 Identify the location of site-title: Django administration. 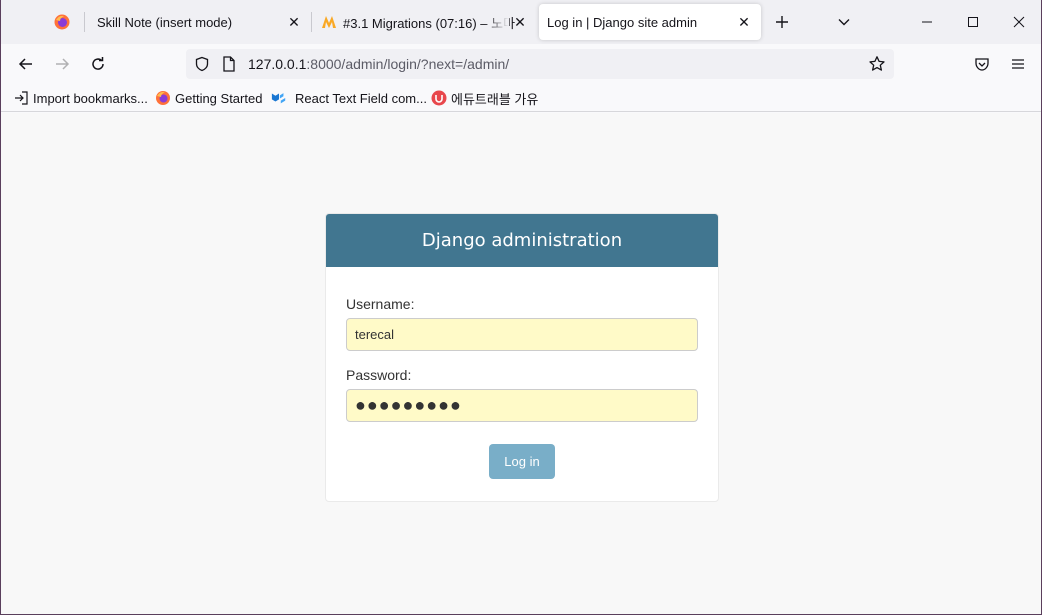
(522, 240).